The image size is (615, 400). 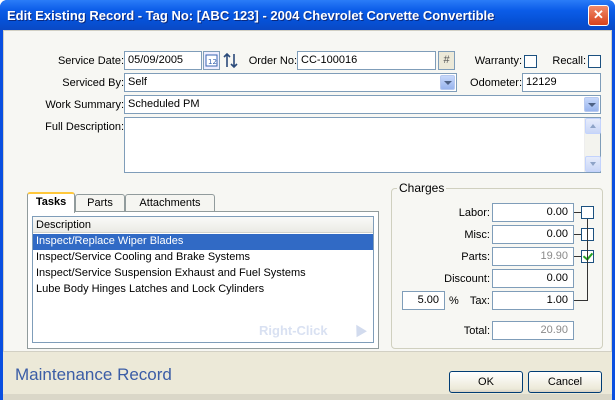 What do you see at coordinates (479, 301) in the screenshot?
I see `tax-label: Tax:` at bounding box center [479, 301].